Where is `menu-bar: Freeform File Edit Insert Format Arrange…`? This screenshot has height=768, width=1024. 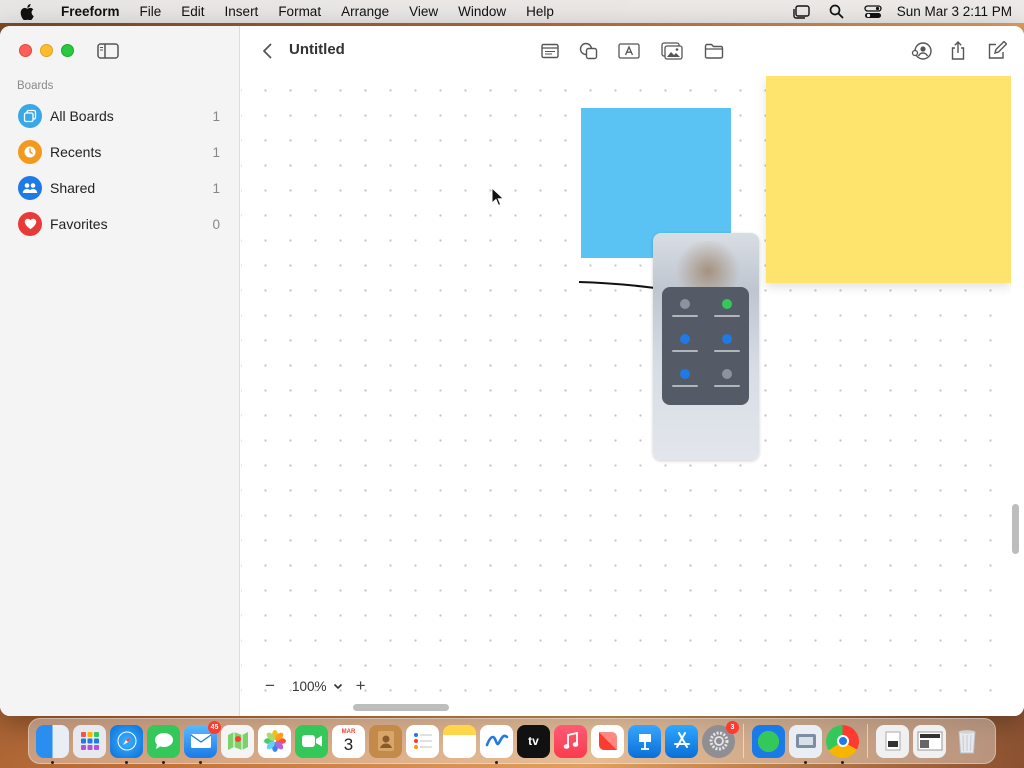 menu-bar: Freeform File Edit Insert Format Arrange… is located at coordinates (512, 11).